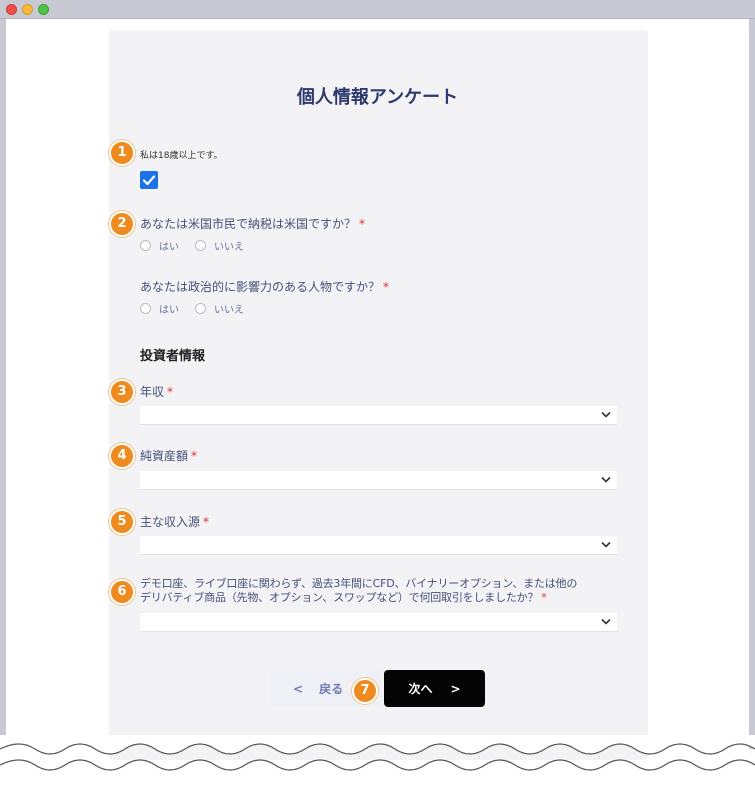  I want to click on step-badge-6: 6, so click(122, 592).